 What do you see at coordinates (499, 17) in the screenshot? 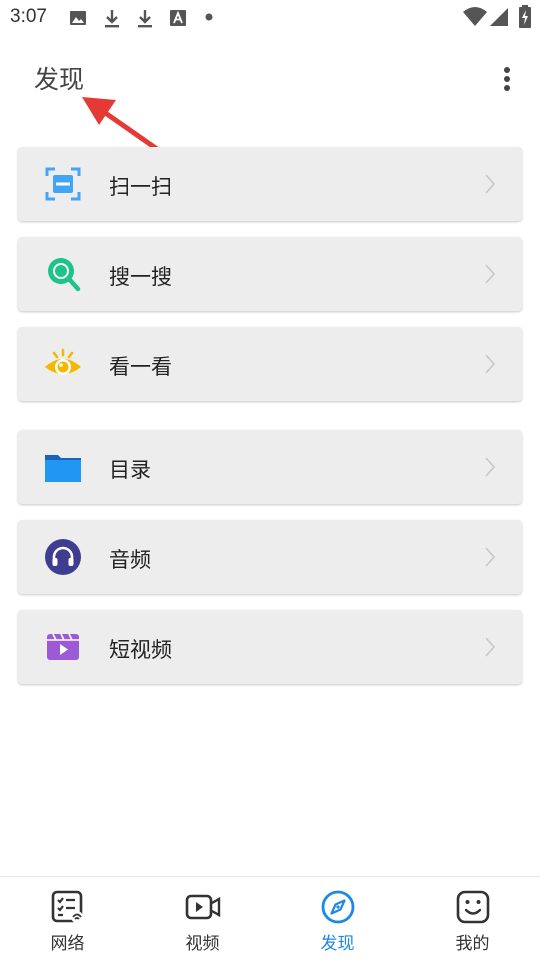
I see `signal-icon` at bounding box center [499, 17].